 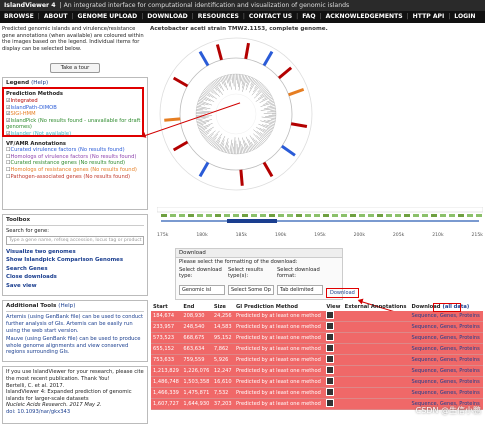 What do you see at coordinates (66, 306) in the screenshot?
I see `additional-tools-help-link: (Help)` at bounding box center [66, 306].